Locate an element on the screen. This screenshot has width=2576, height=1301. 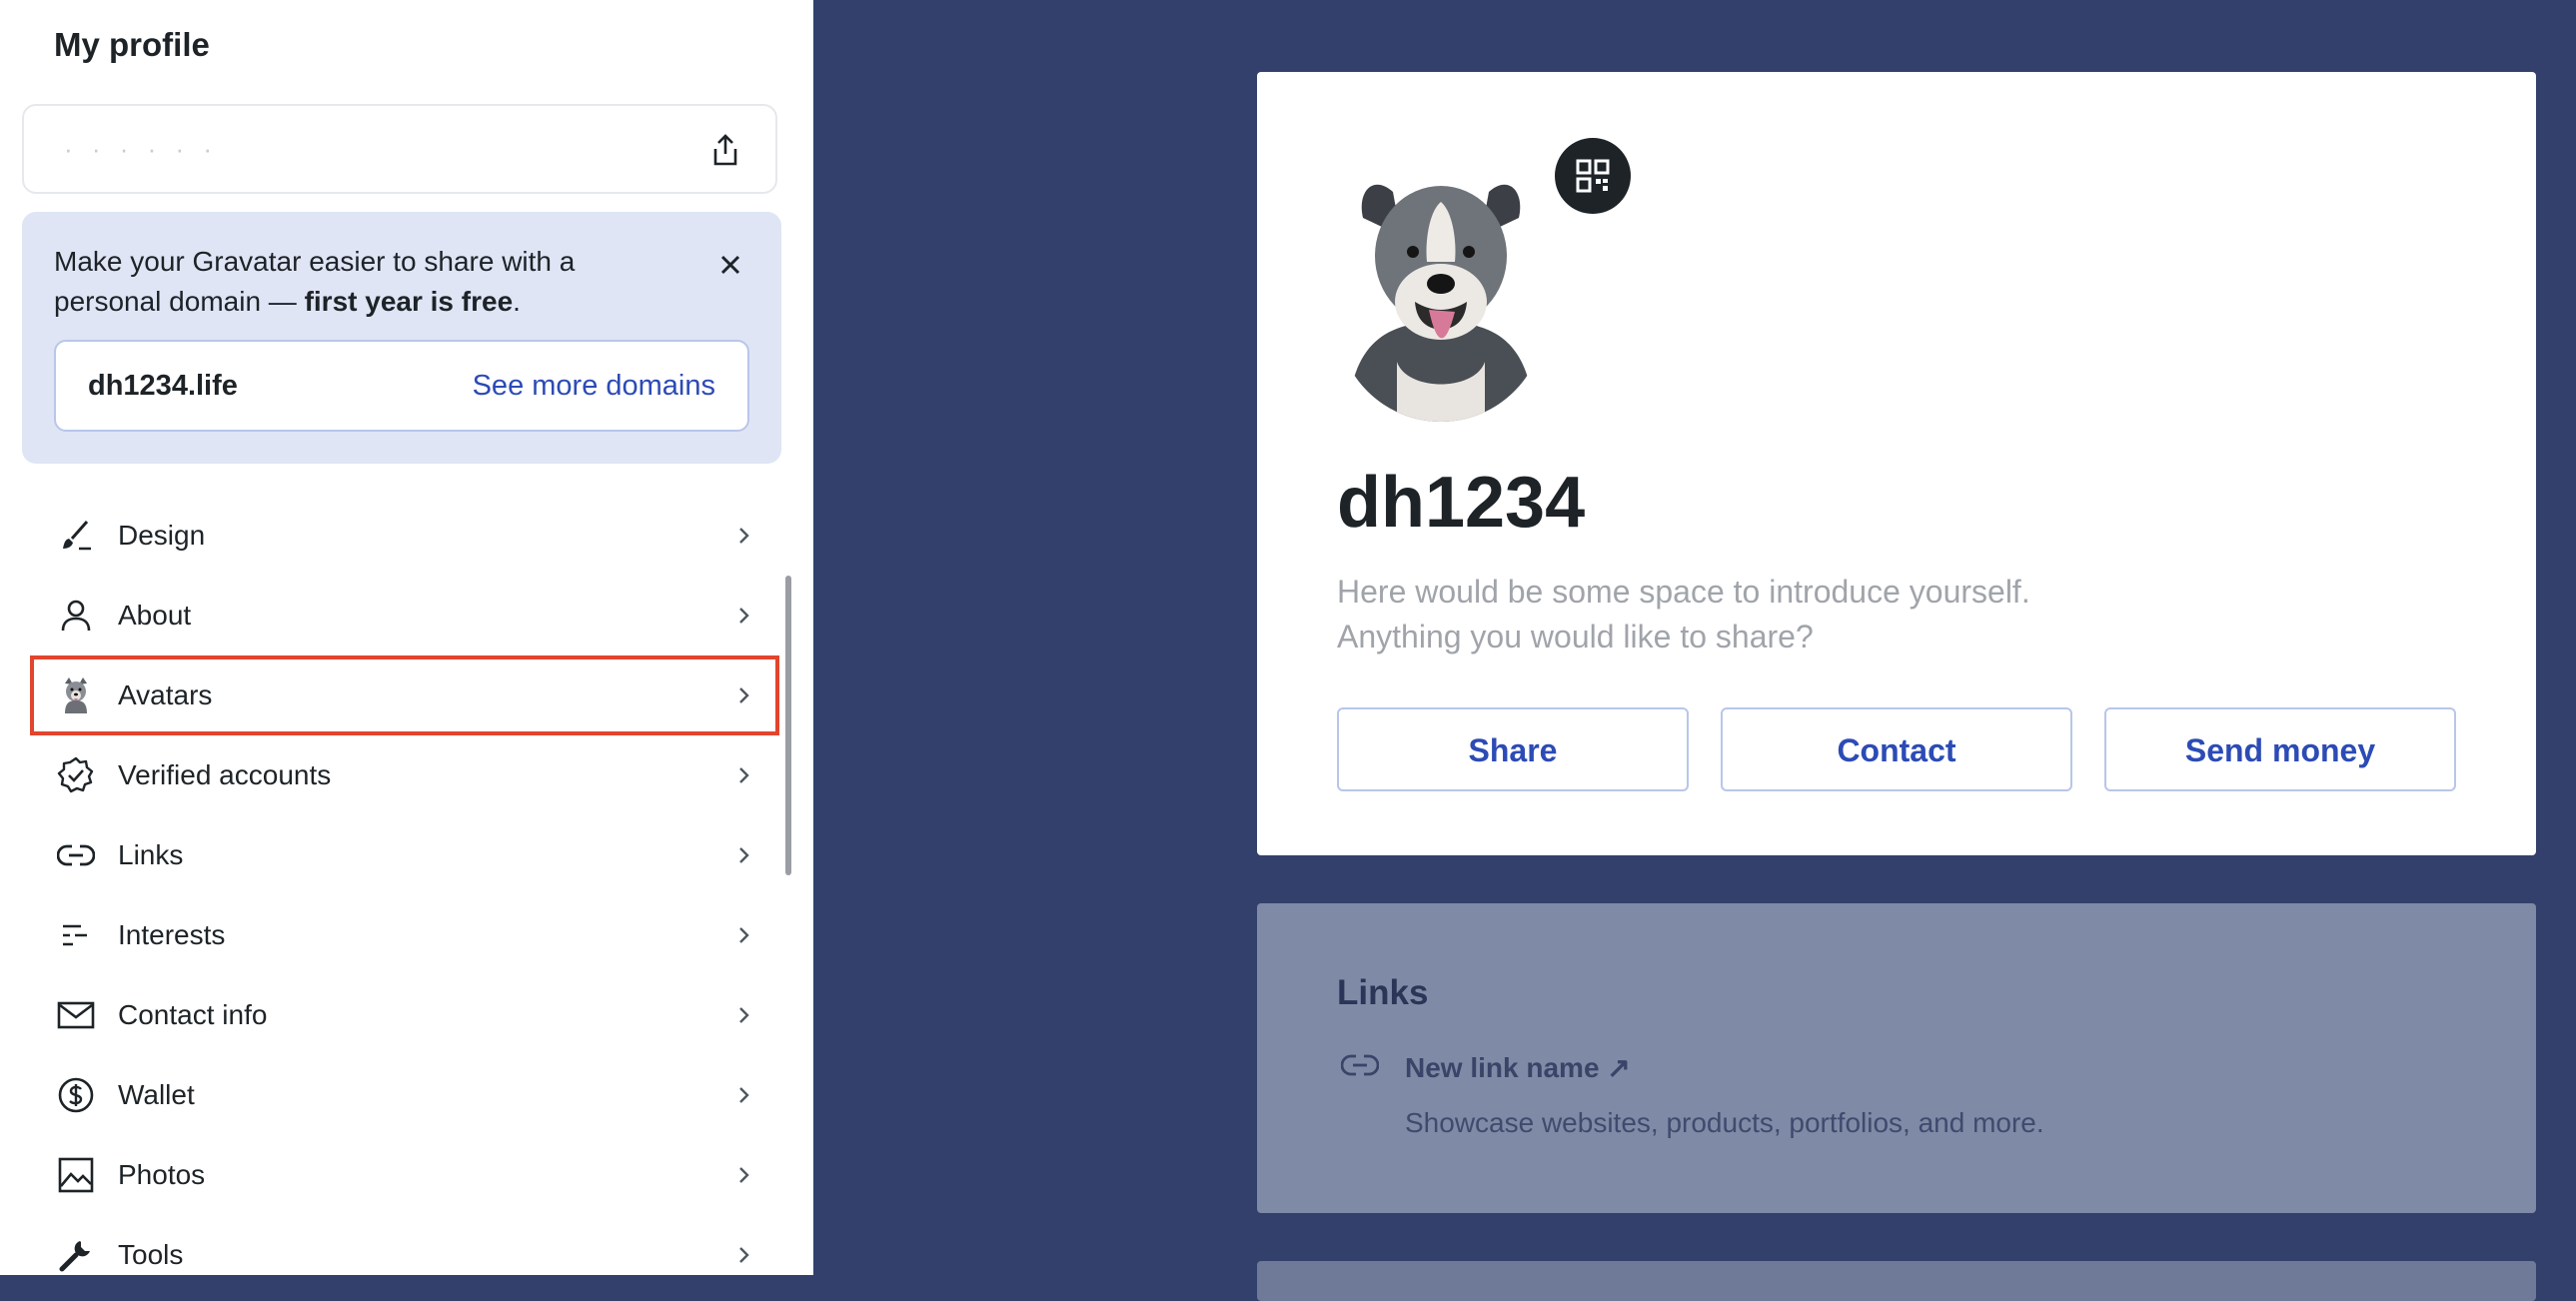
verified-badge-icon is located at coordinates (76, 775).